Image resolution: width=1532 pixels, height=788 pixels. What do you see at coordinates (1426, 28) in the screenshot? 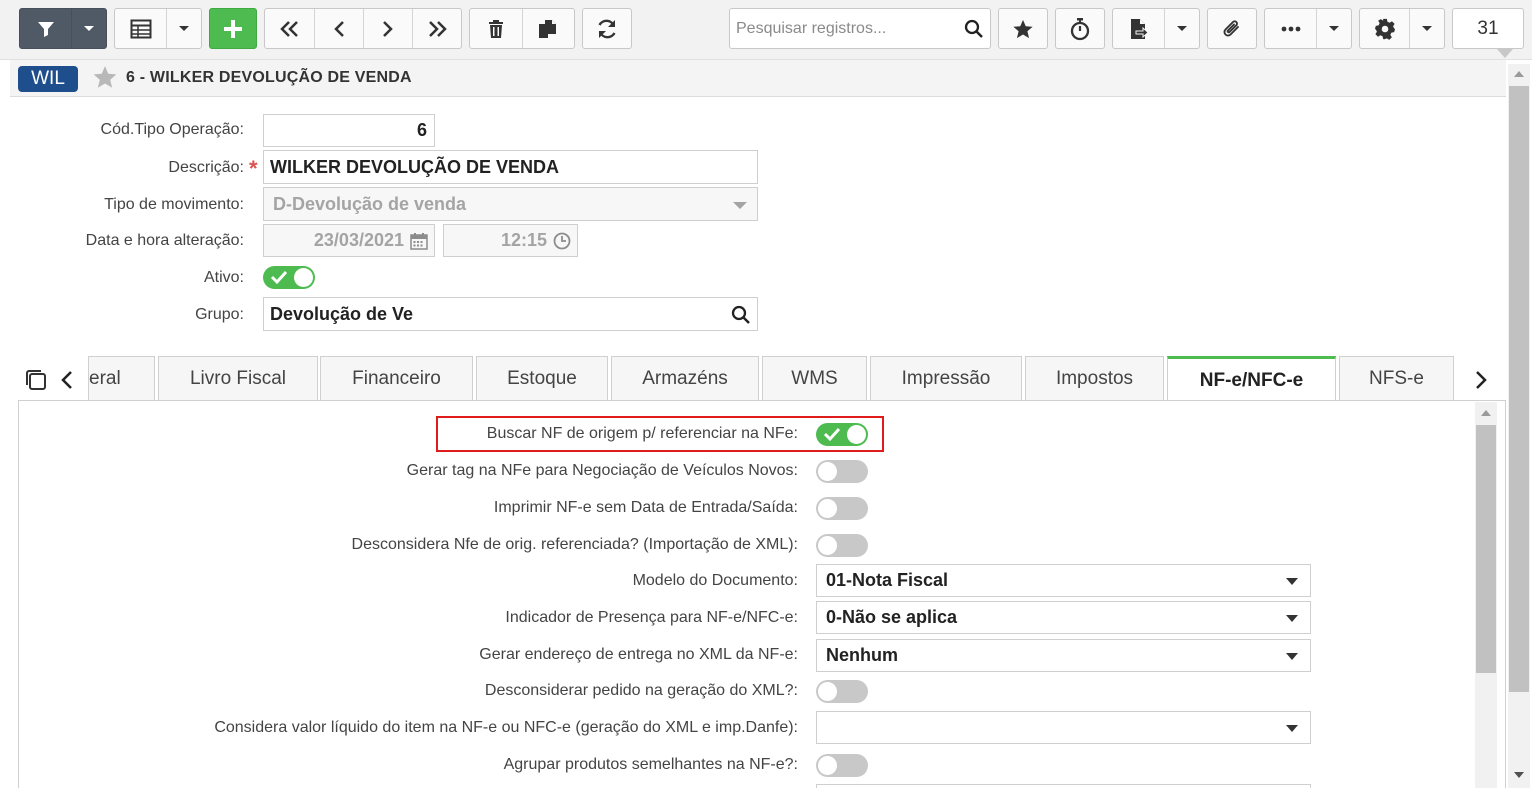
I see `settings-dropdown-chevron-down-icon` at bounding box center [1426, 28].